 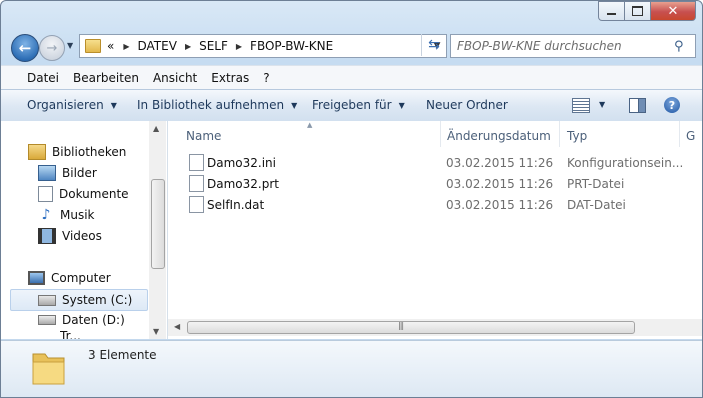 What do you see at coordinates (581, 105) in the screenshot?
I see `view-options-icon` at bounding box center [581, 105].